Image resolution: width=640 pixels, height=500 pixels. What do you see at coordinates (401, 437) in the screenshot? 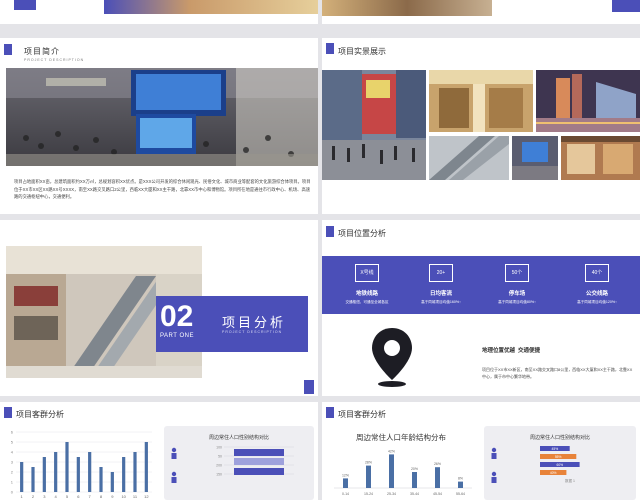
I see `age-chart-title: 周边常住人口年龄结构分布` at bounding box center [401, 437].